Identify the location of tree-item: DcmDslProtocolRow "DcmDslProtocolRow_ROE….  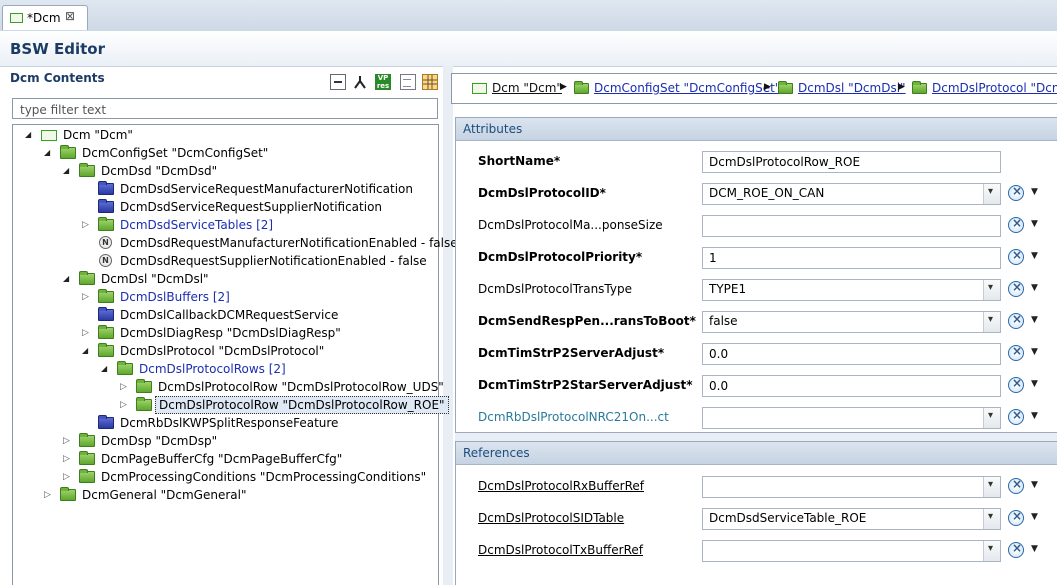
(310, 405).